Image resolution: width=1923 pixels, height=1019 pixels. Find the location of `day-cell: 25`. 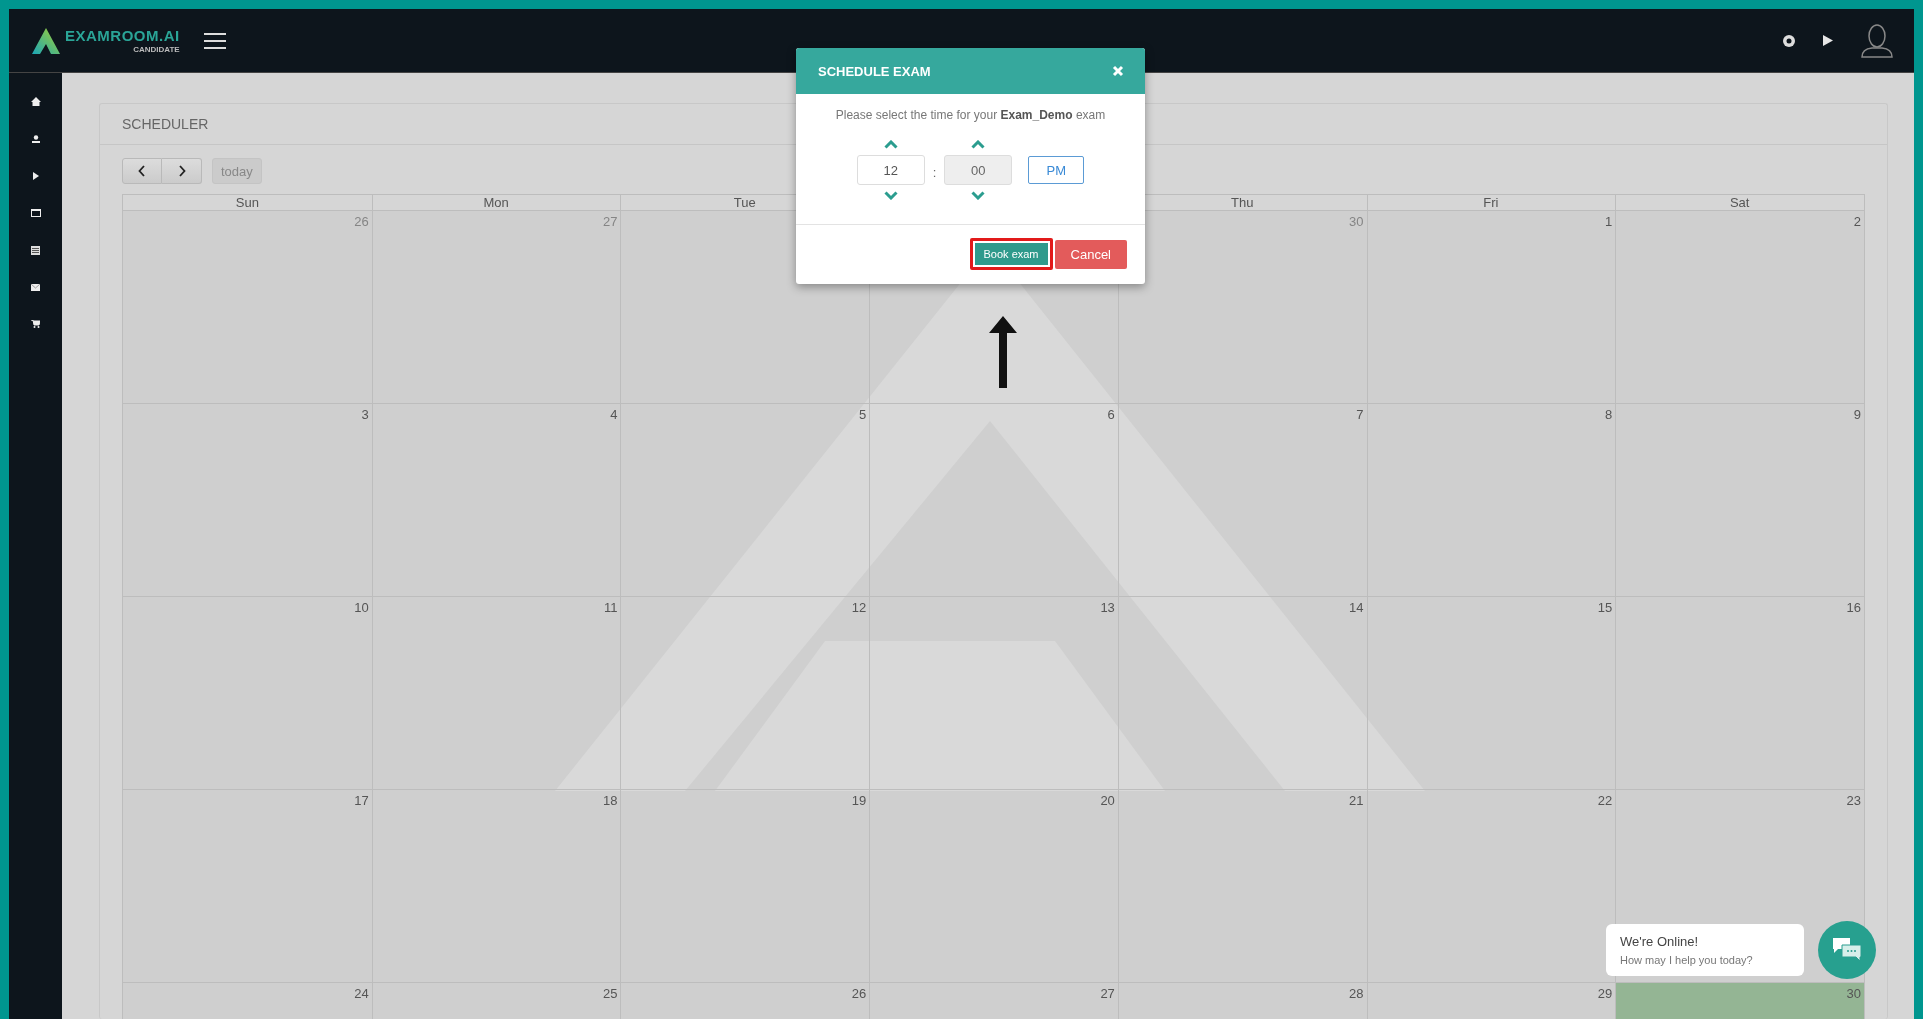

day-cell: 25 is located at coordinates (496, 1001).